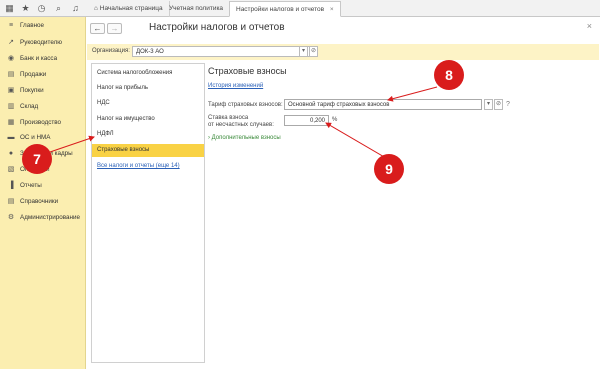 The image size is (600, 369). What do you see at coordinates (148, 150) in the screenshot?
I see `nav-item-insurance-contributions: Страховые взносы` at bounding box center [148, 150].